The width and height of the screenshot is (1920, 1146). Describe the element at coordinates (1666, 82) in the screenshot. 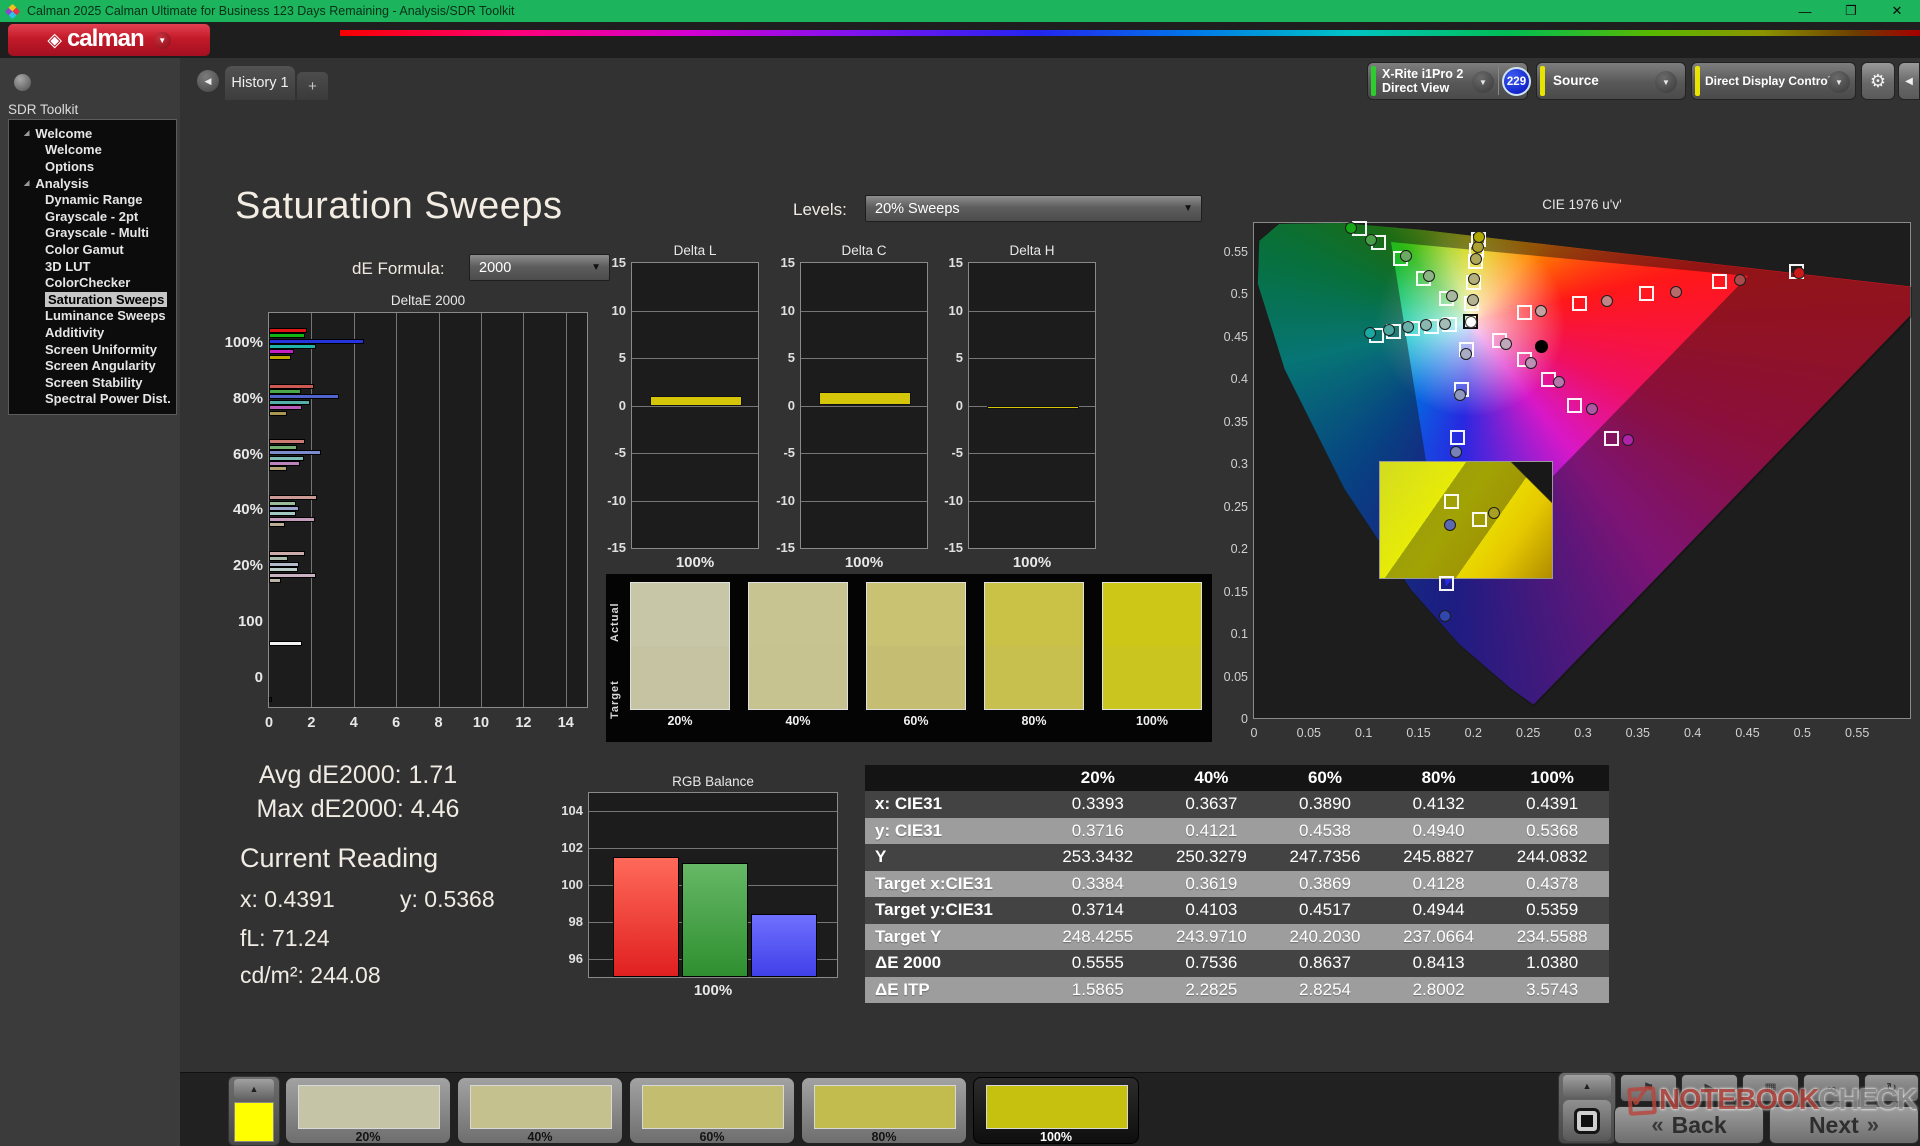

I see `source-dropdown-icon: ▼` at that location.